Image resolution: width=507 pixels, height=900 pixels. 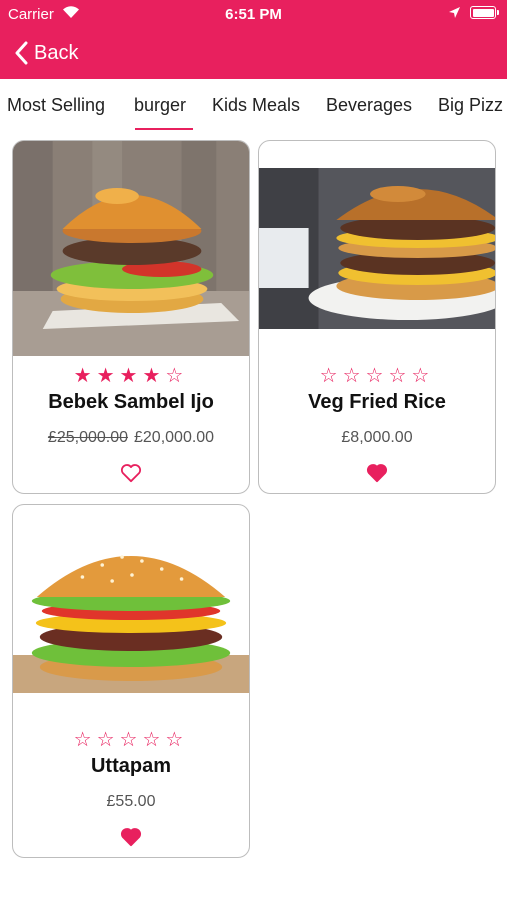 I want to click on status-bar: Carrier 6:51 PM, so click(x=253, y=14).